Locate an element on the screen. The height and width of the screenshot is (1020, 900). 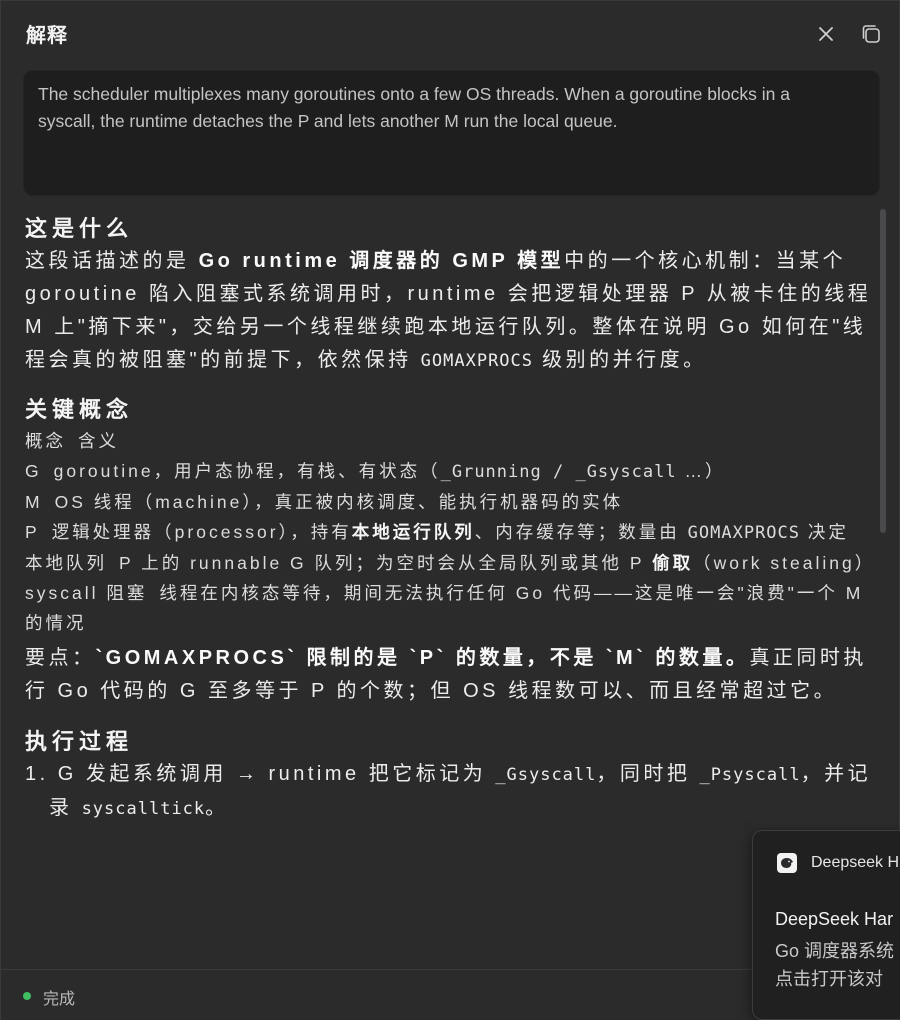
concept-text: （work stealing） is located at coordinates (784, 563).